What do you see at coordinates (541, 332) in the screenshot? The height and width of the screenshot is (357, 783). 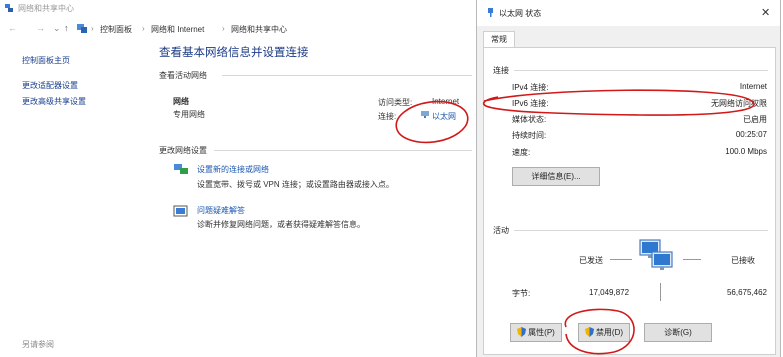 I see `properties-label: 属性(P)` at bounding box center [541, 332].